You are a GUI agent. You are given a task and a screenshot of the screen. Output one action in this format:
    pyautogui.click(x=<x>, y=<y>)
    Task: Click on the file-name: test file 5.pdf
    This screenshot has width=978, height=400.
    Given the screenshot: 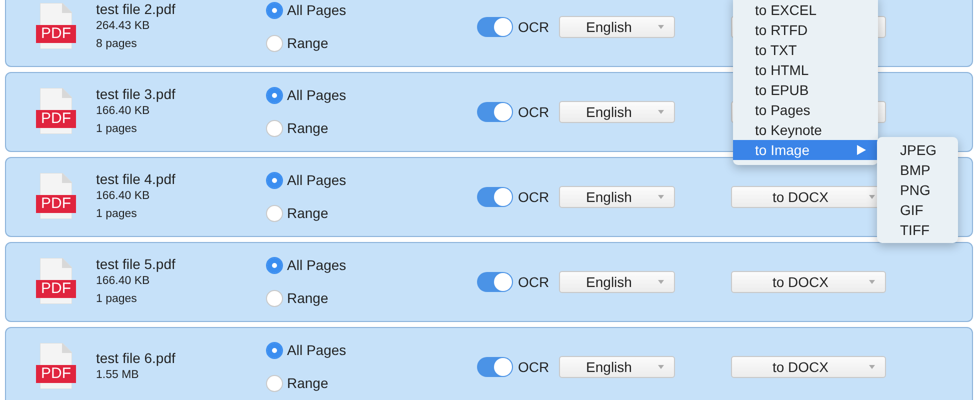 What is the action you would take?
    pyautogui.click(x=136, y=264)
    